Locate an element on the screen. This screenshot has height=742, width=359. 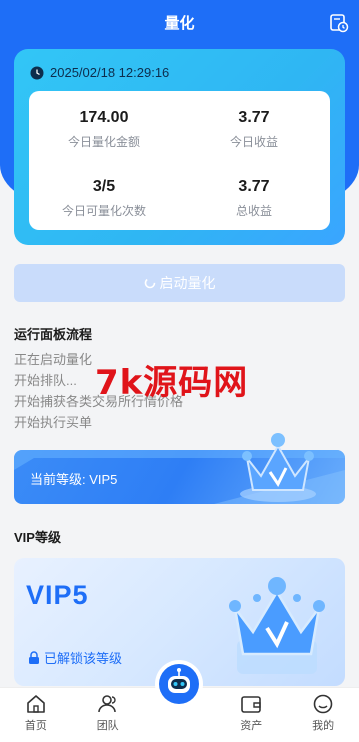
top-bar: 量化 is located at coordinates (179, 24).